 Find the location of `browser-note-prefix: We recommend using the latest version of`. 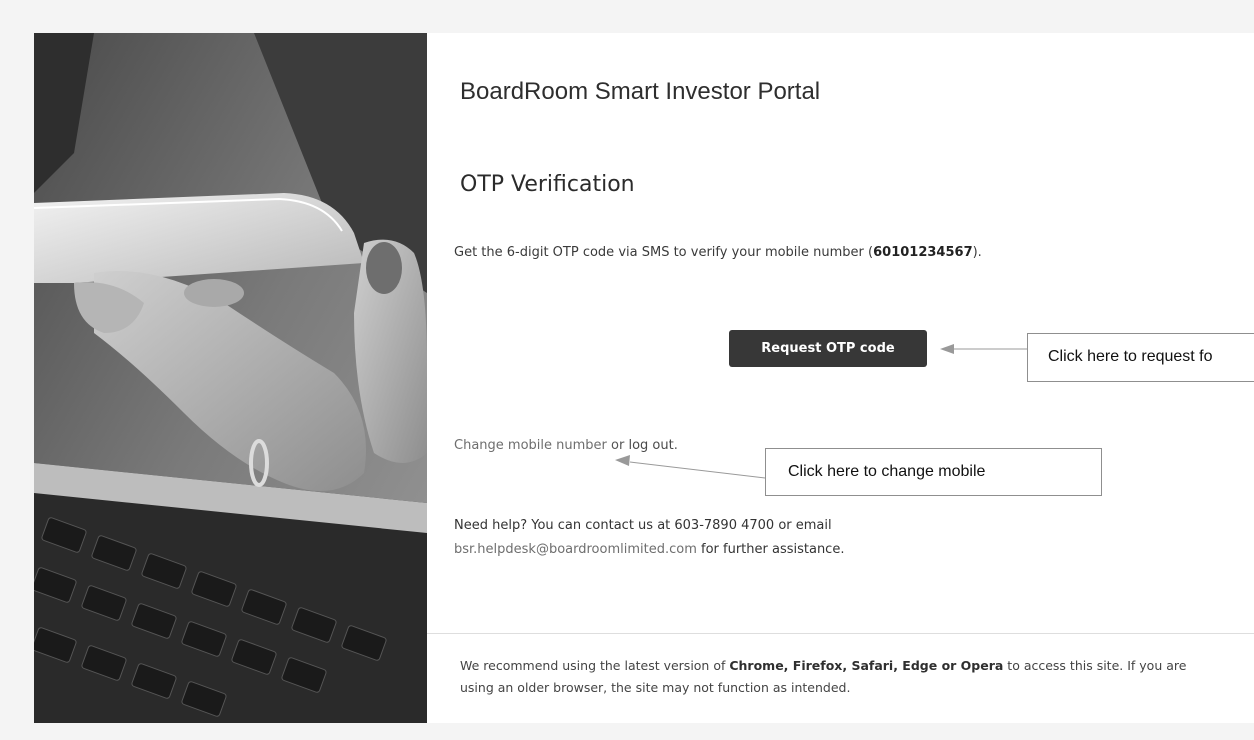

browser-note-prefix: We recommend using the latest version of is located at coordinates (595, 665).